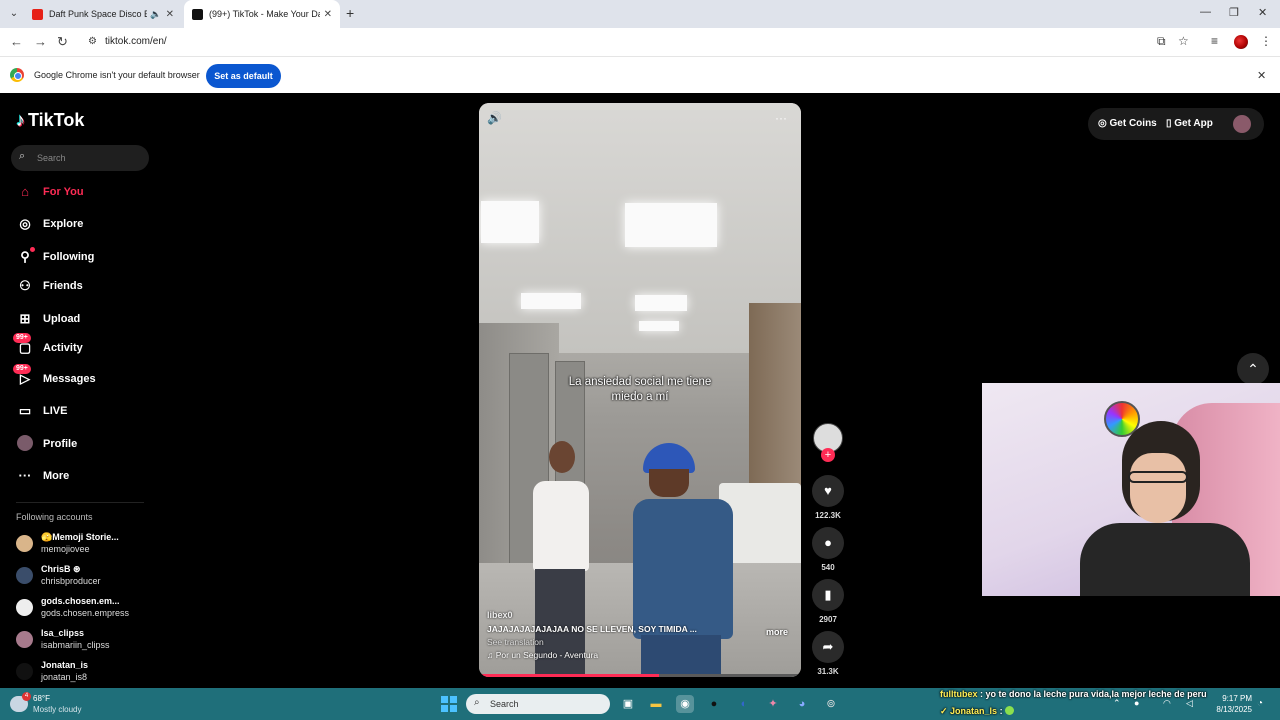 The width and height of the screenshot is (1280, 720). I want to click on close-window-icon: ✕, so click(1262, 12).